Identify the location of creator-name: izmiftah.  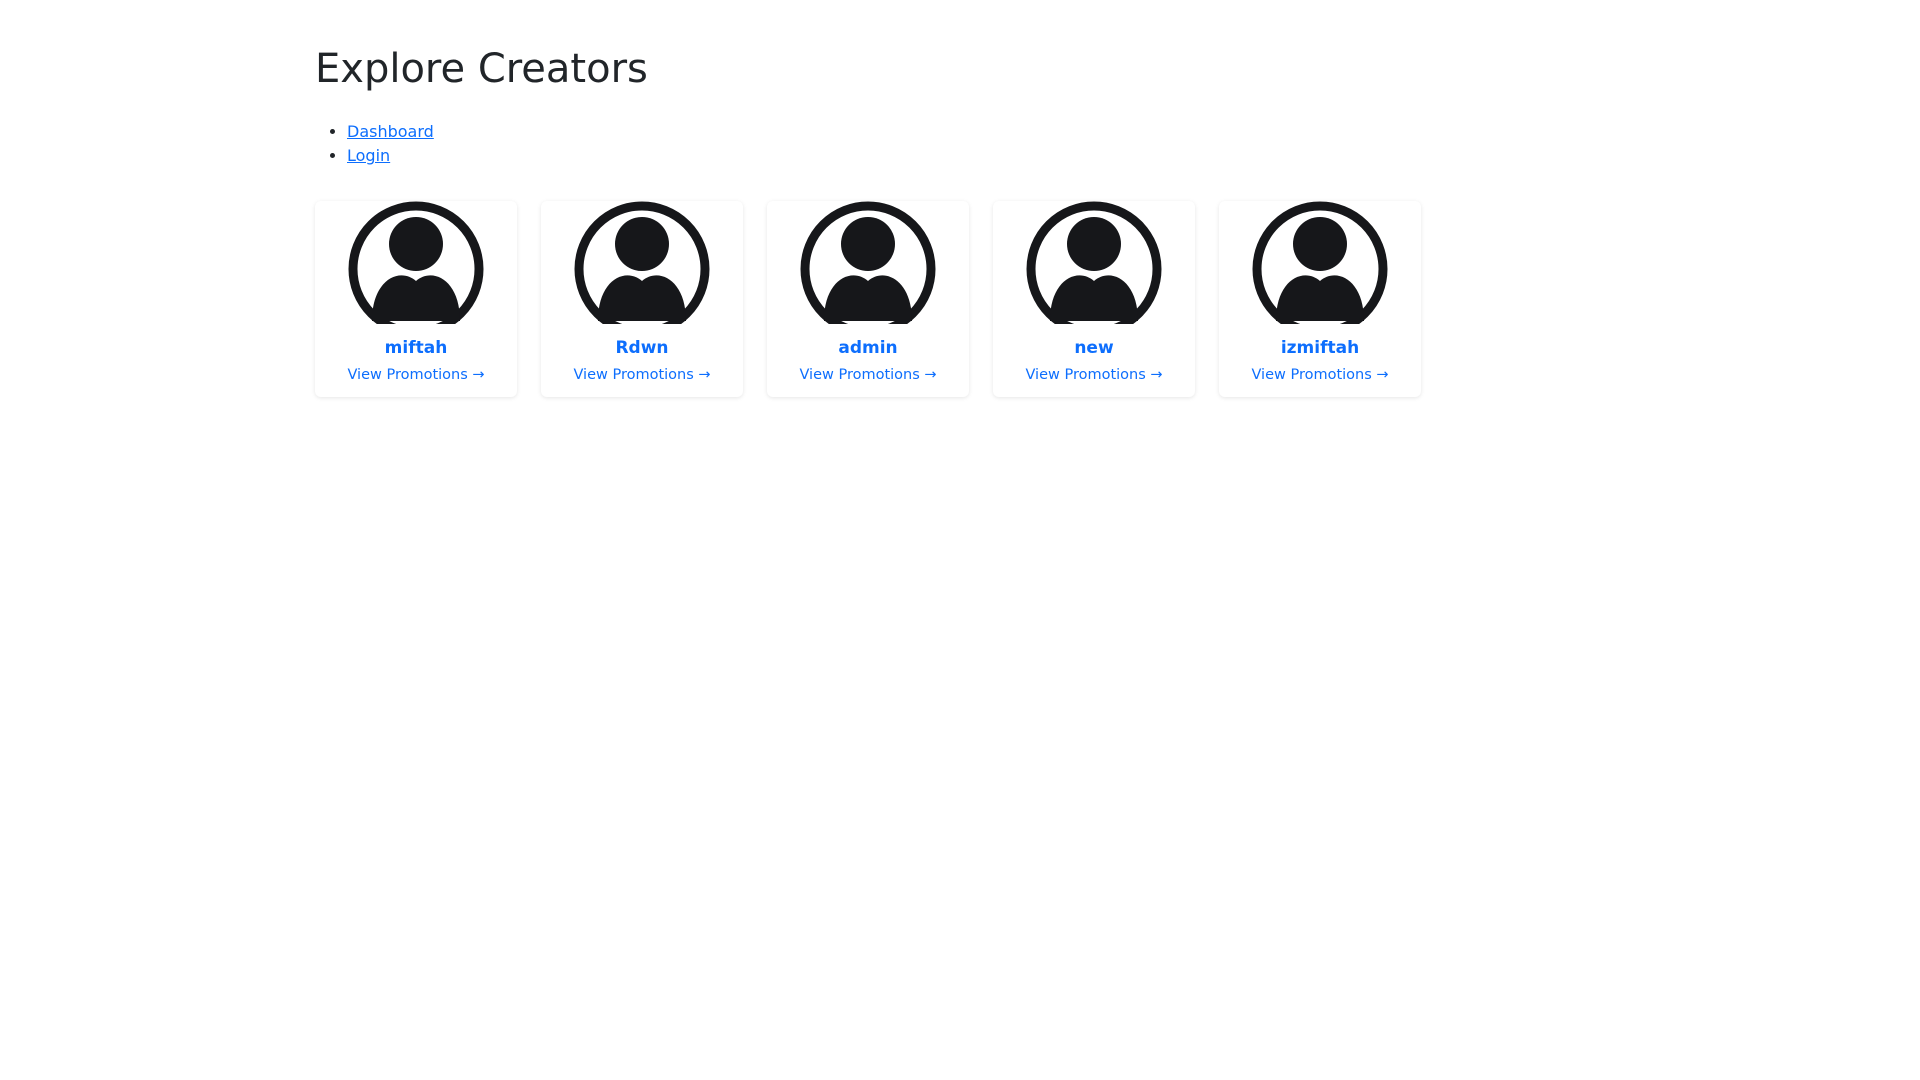
(1320, 348).